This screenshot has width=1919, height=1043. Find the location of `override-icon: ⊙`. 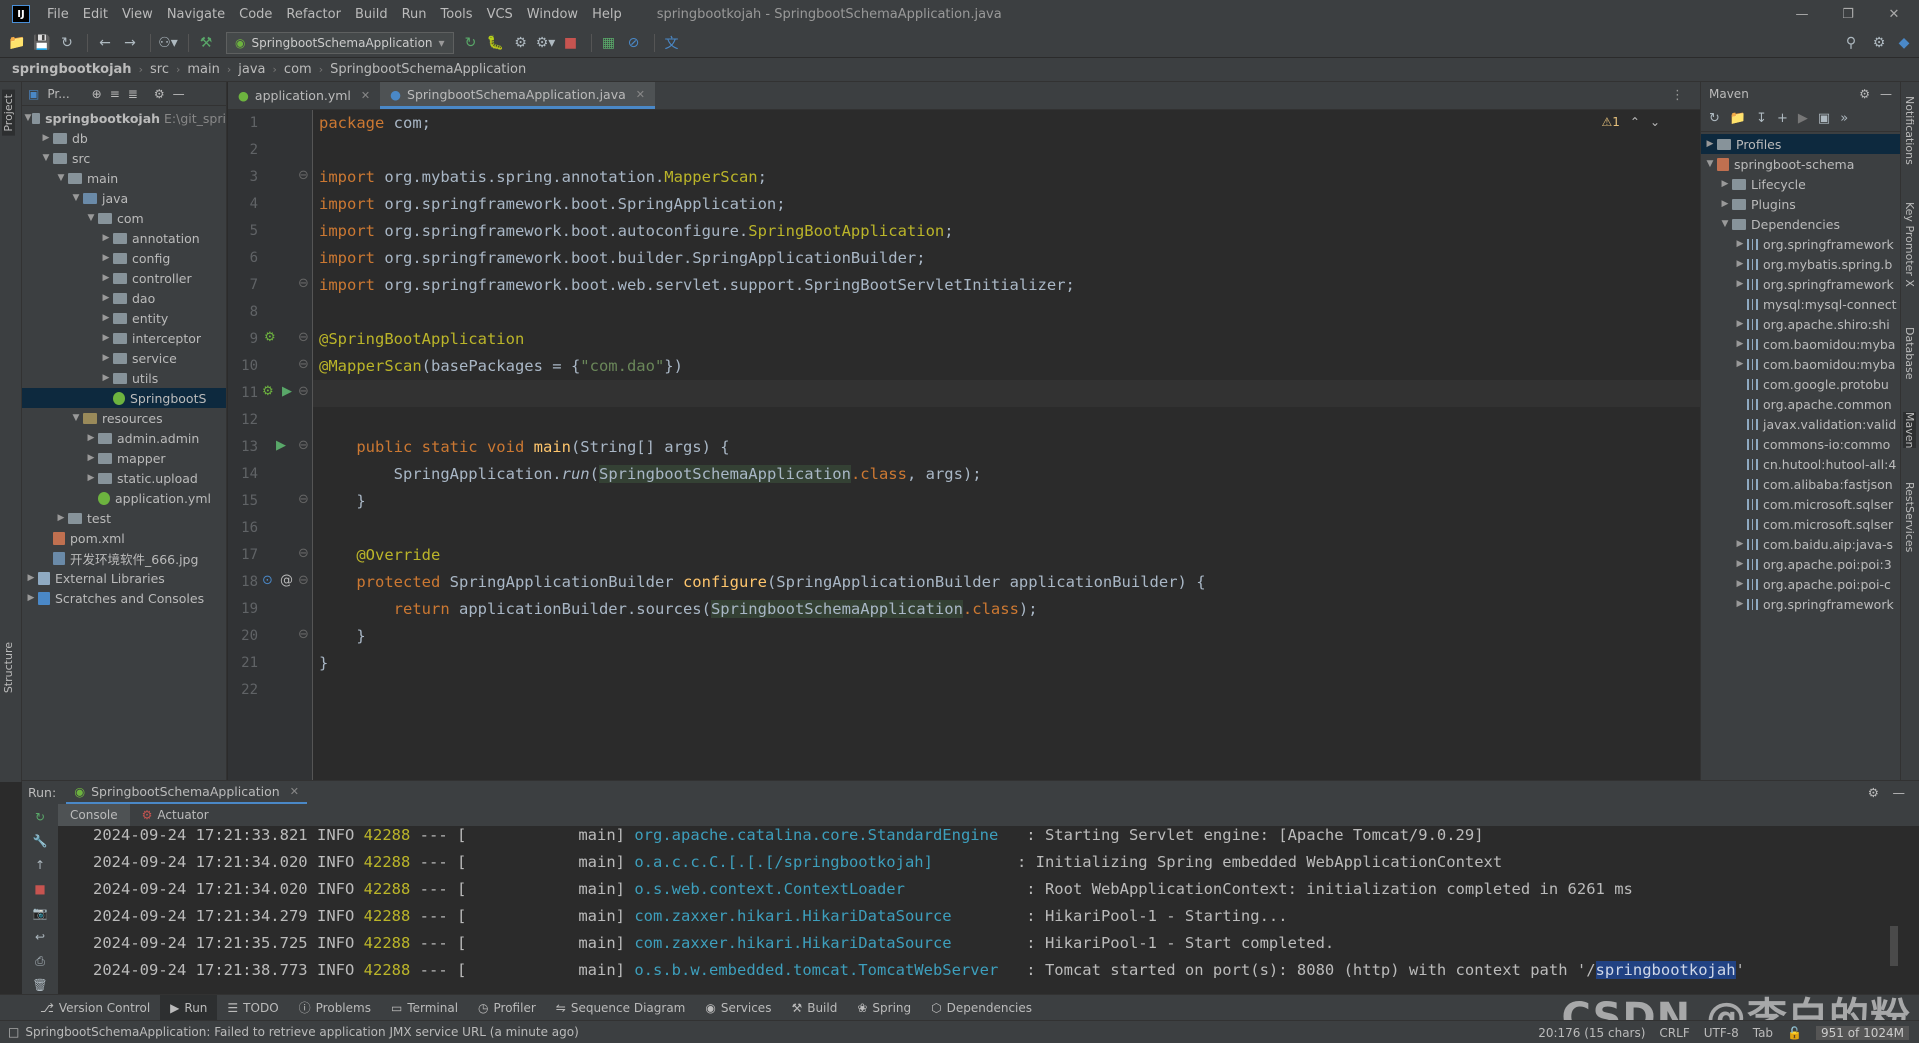

override-icon: ⊙ is located at coordinates (267, 580).